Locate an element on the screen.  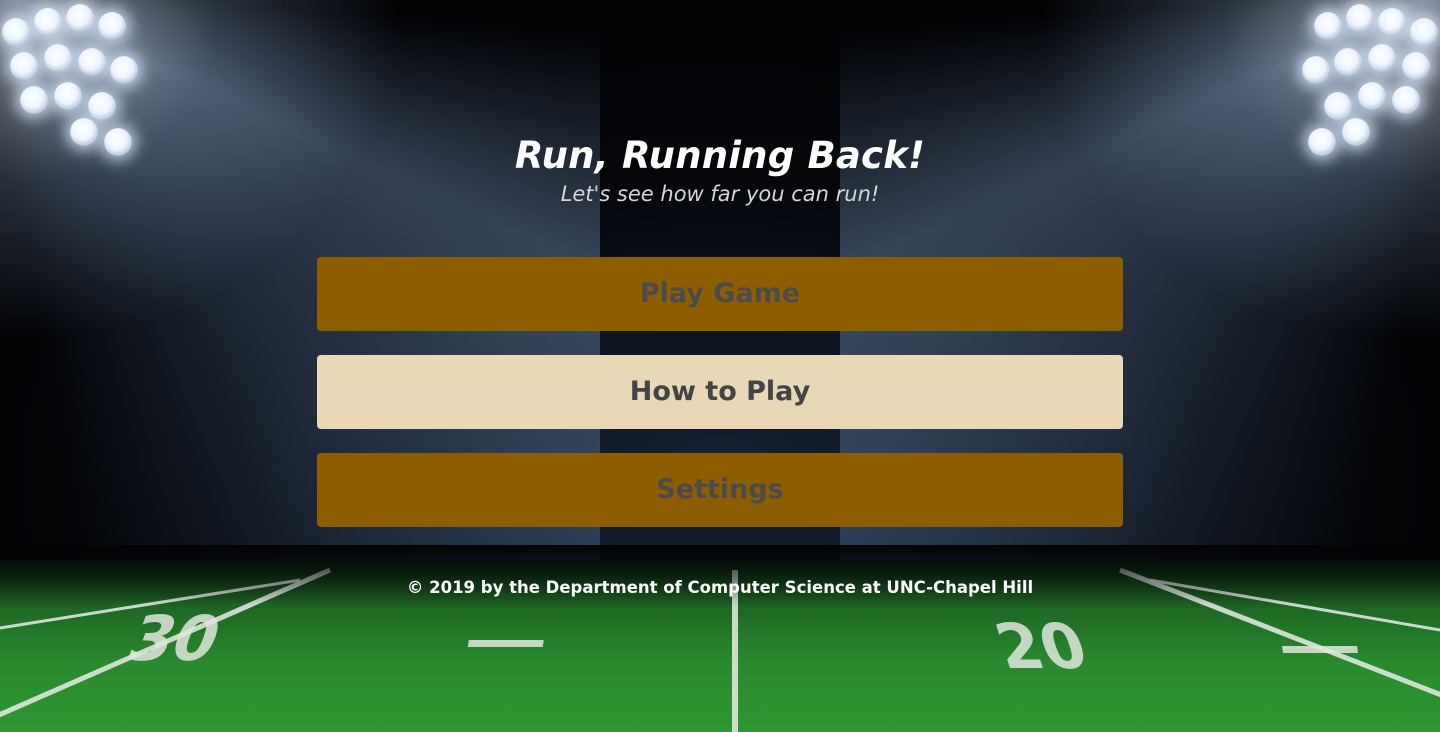
yard-number-20: 20 is located at coordinates (1042, 647).